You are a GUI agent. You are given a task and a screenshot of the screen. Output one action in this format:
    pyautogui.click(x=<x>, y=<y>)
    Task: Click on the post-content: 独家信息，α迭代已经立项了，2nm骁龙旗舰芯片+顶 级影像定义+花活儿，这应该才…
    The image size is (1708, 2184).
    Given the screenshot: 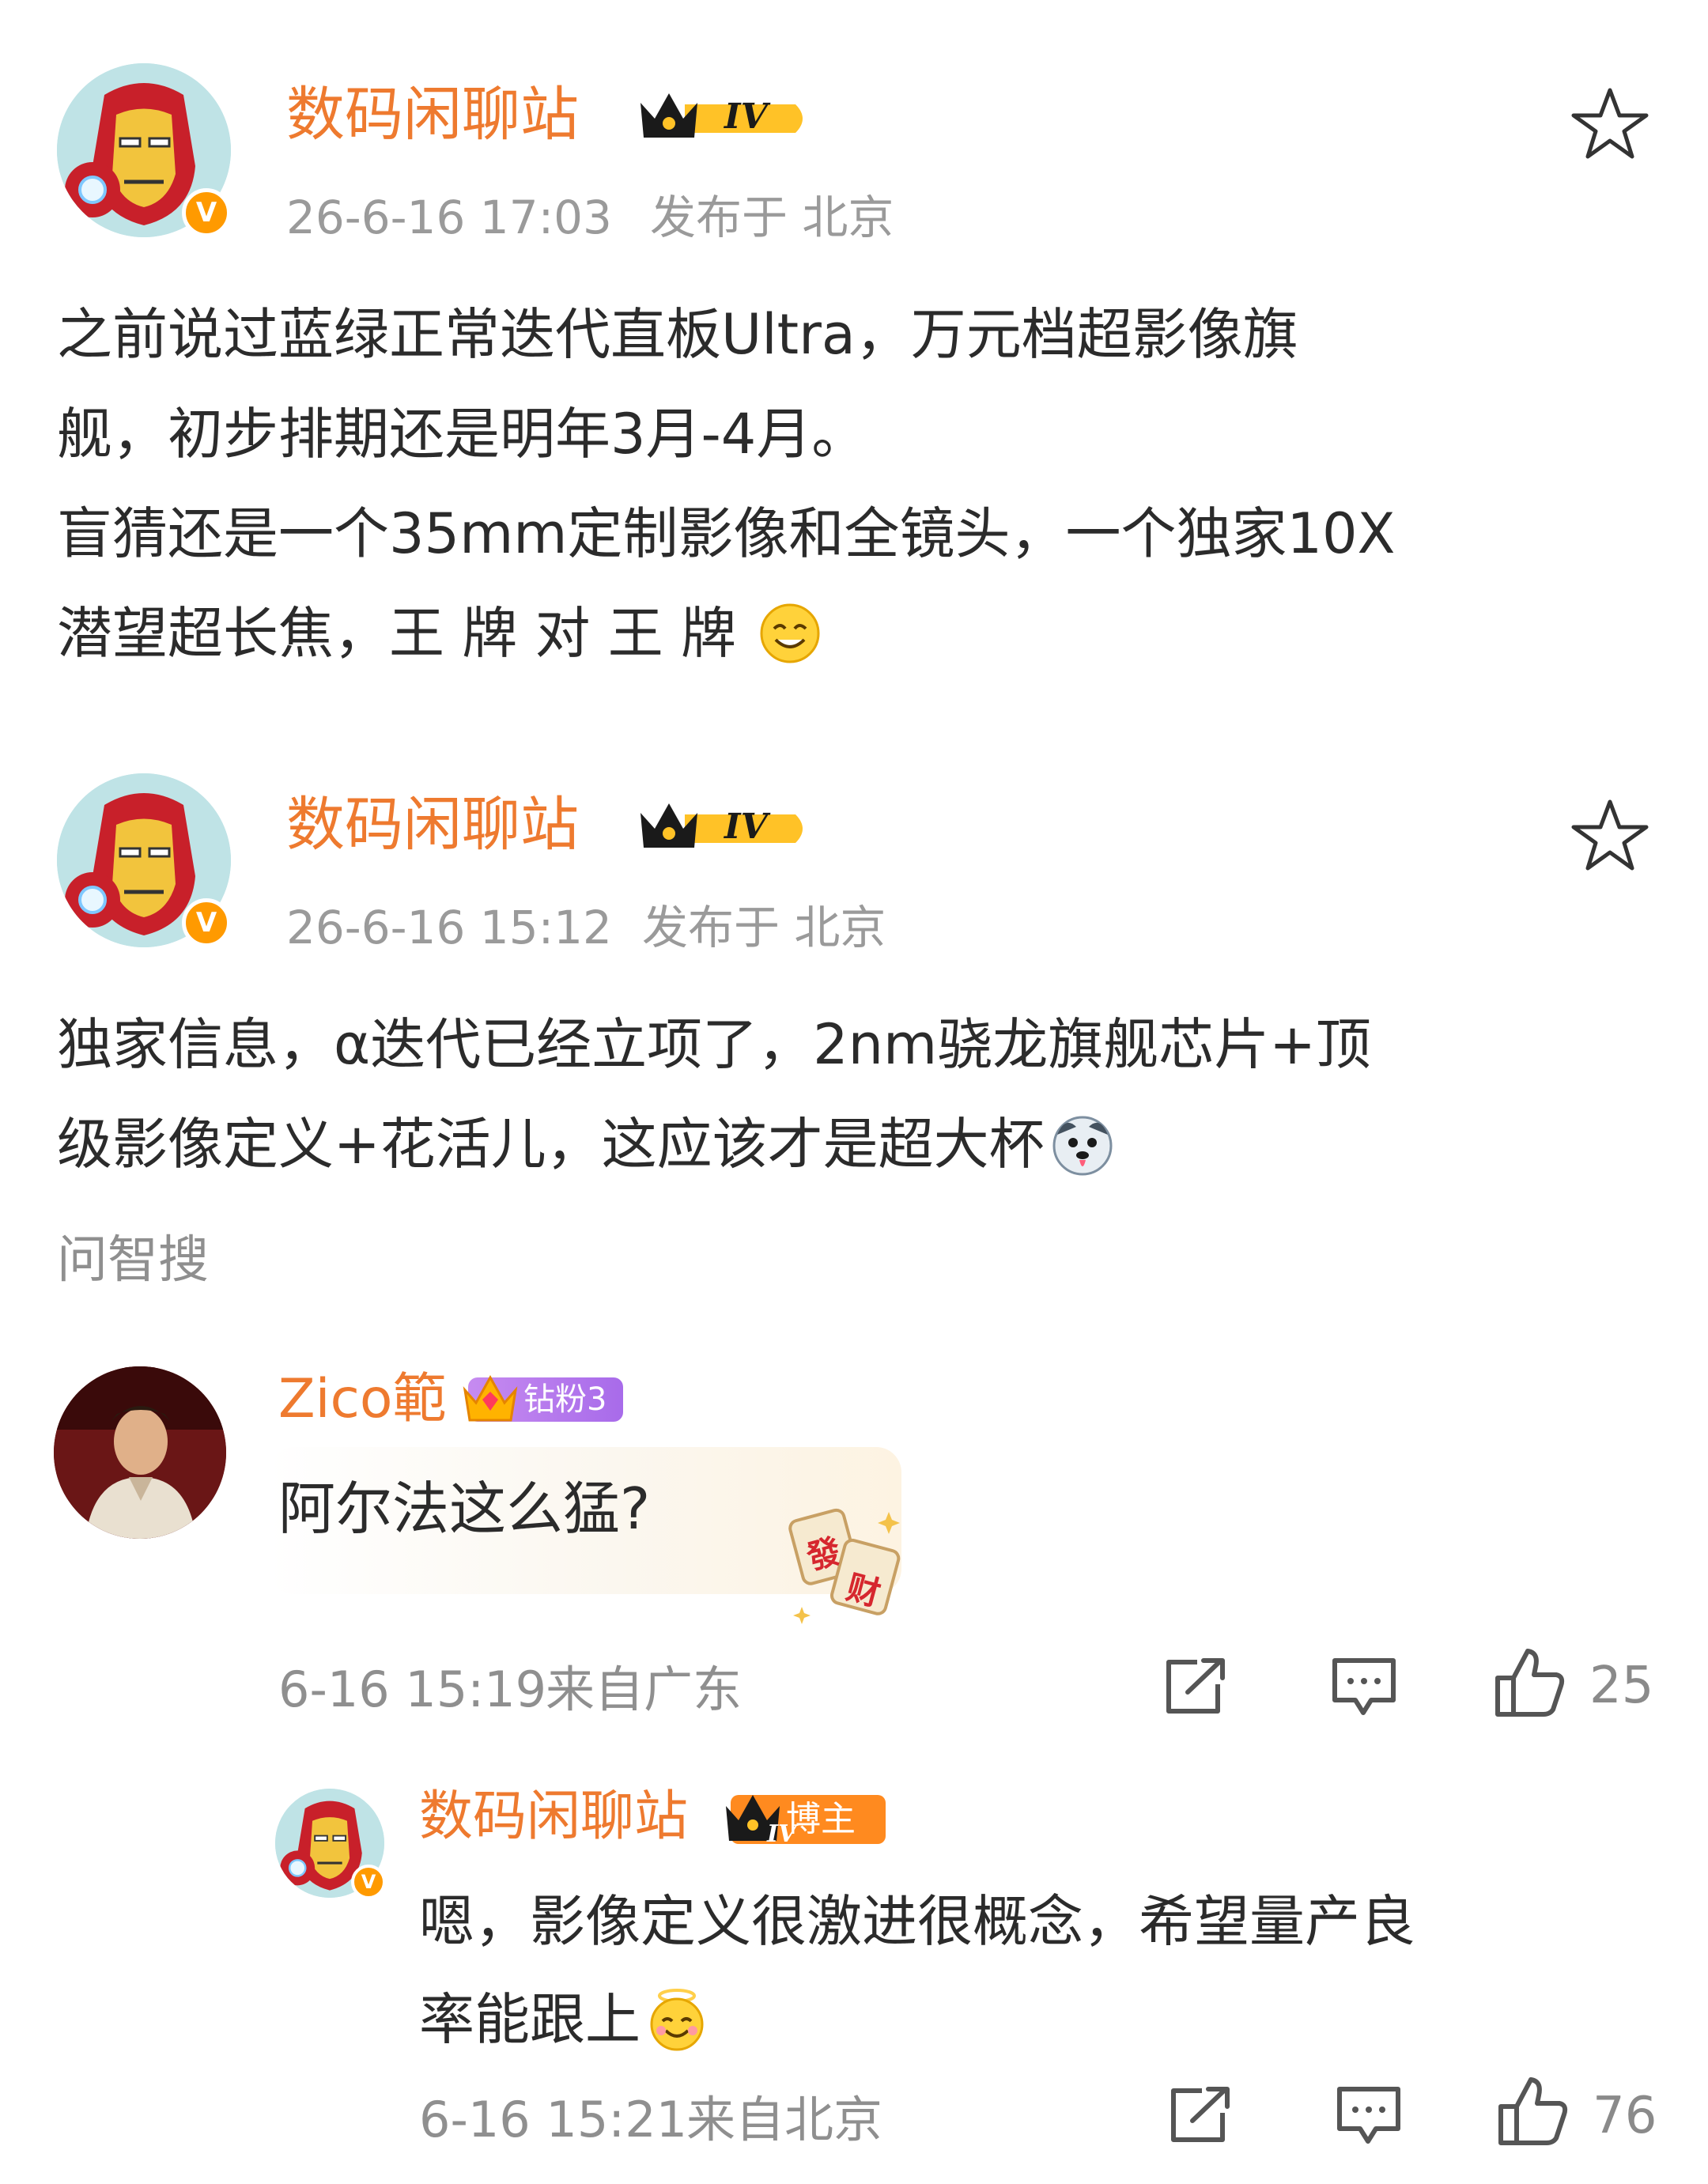 What is the action you would take?
    pyautogui.click(x=714, y=1094)
    